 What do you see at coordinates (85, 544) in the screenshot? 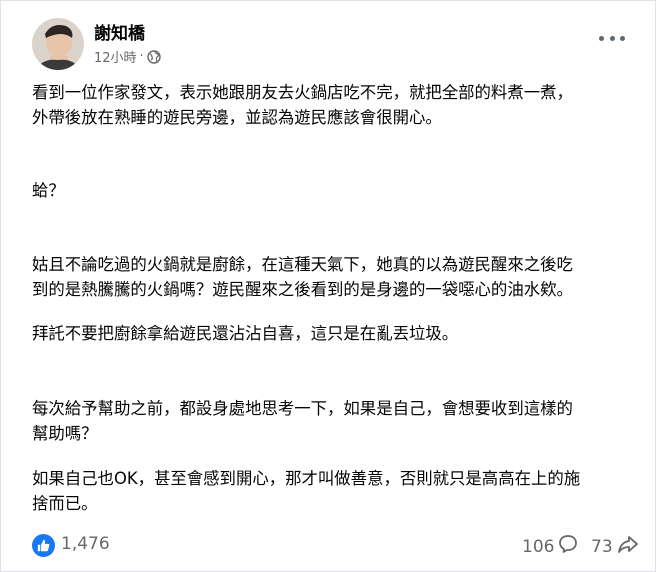
I see `like-count: 1,476` at bounding box center [85, 544].